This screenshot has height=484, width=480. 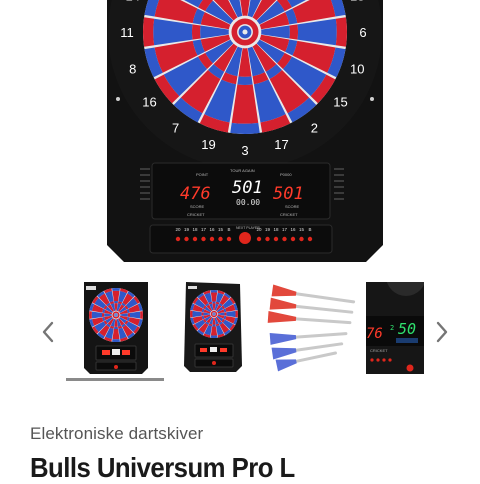 I want to click on thumb-angled, so click(x=214, y=328).